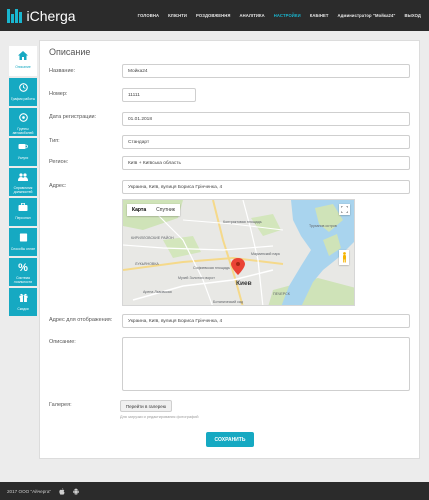 This screenshot has width=429, height=500. What do you see at coordinates (159, 417) in the screenshot?
I see `gallery-hint: Для загрузки и редактирования фотографий` at bounding box center [159, 417].